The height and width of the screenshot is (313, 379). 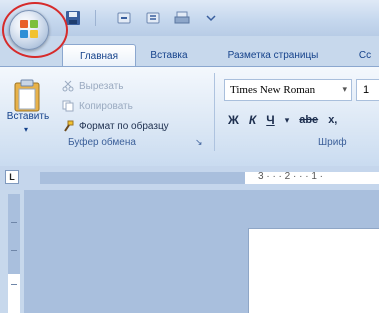 I want to click on redo-icon, so click(x=153, y=18).